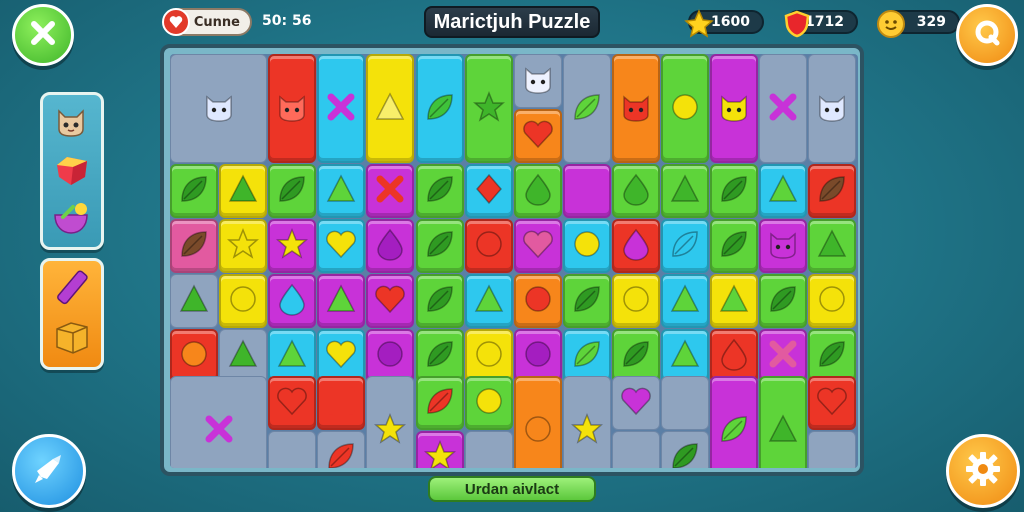 This screenshot has width=1024, height=512. What do you see at coordinates (216, 22) in the screenshot?
I see `continue-label: Cunne` at bounding box center [216, 22].